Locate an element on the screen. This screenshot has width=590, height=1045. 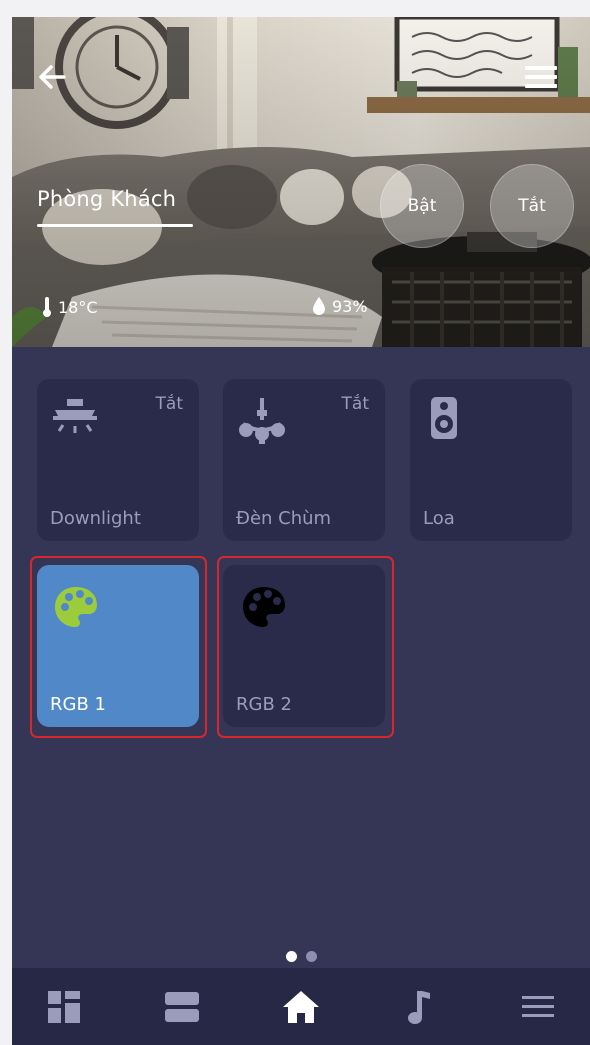
hamburger-menu-button is located at coordinates (541, 77).